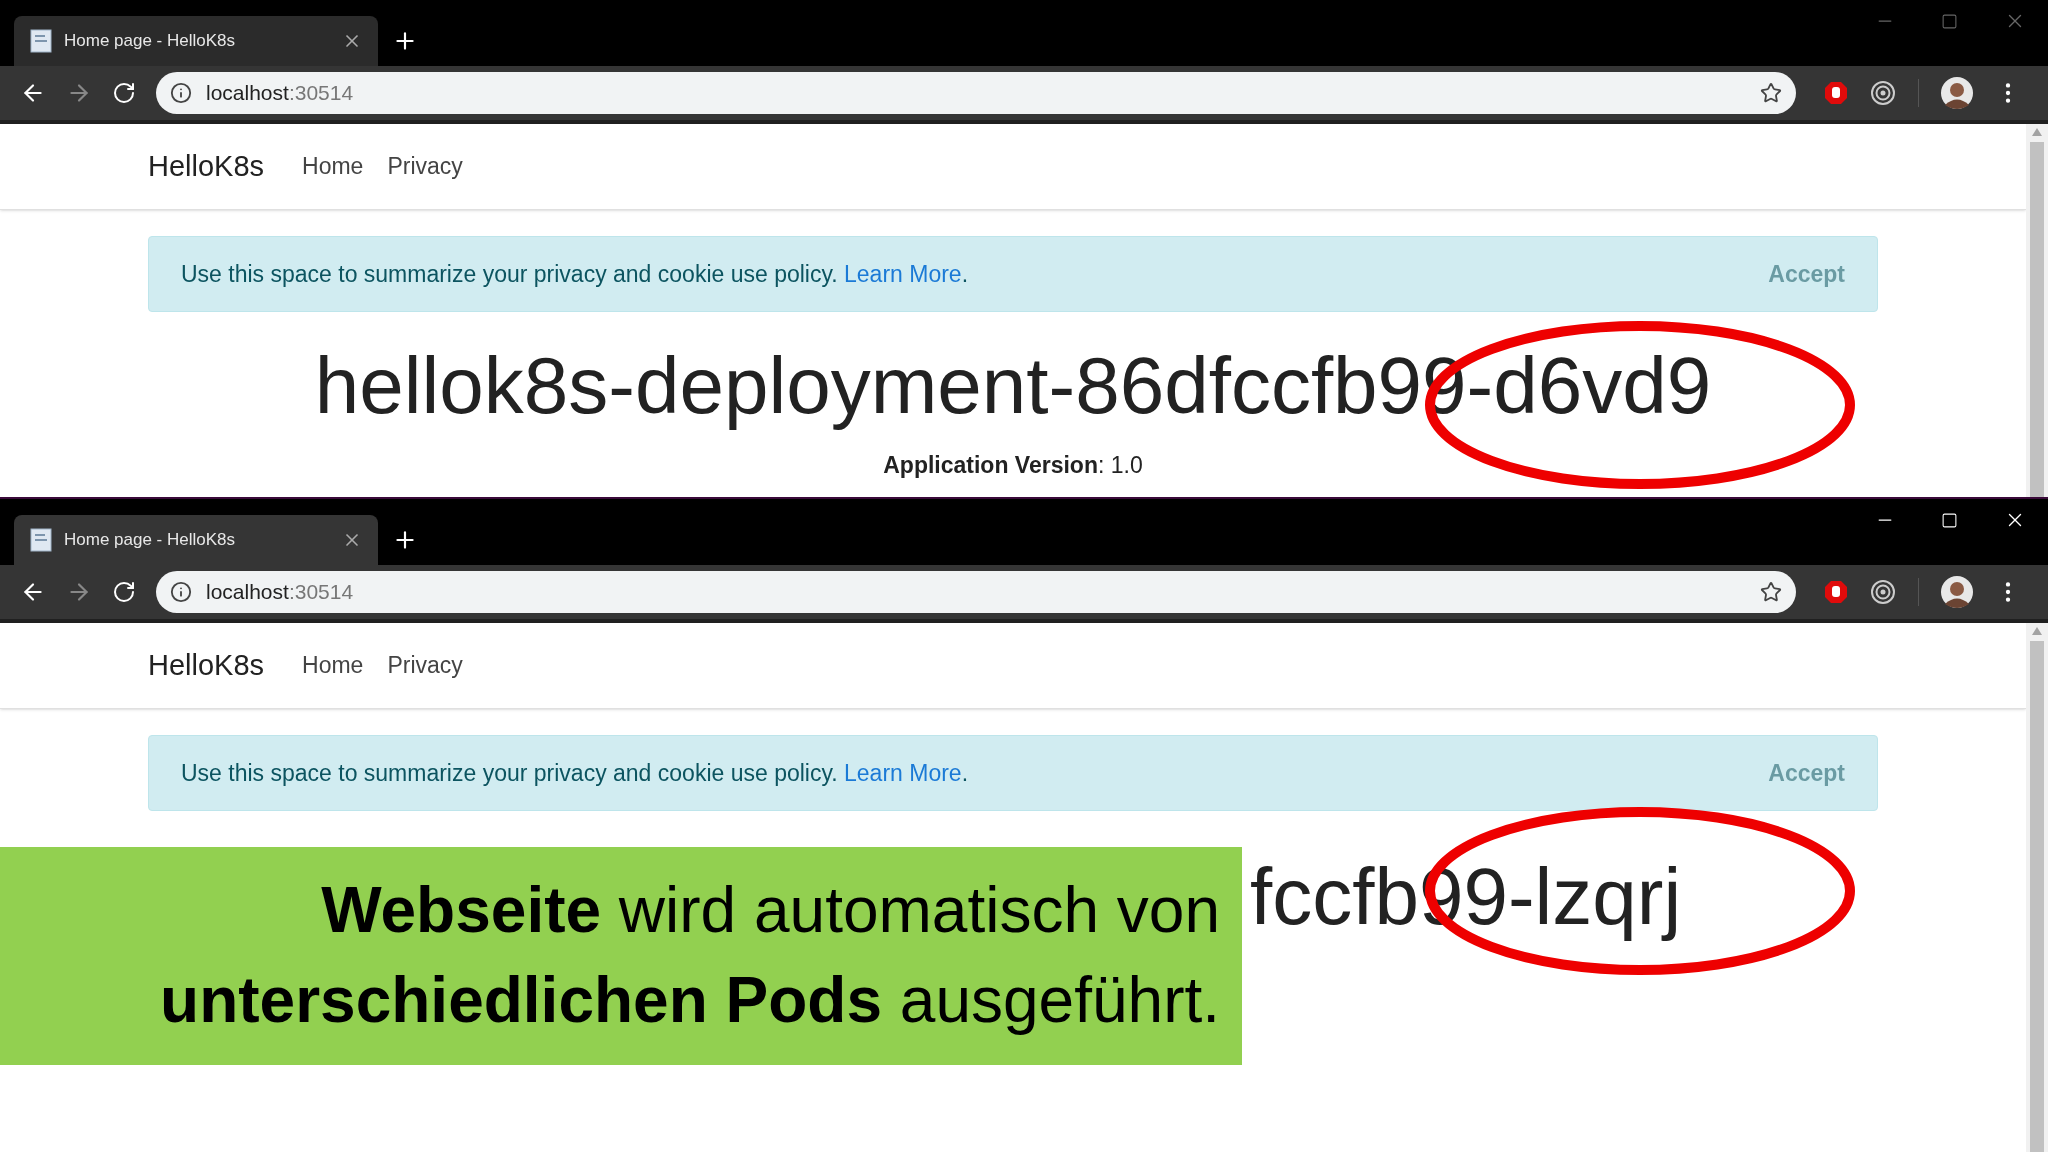 This screenshot has height=1152, width=2048. What do you see at coordinates (1013, 465) in the screenshot?
I see `version-text: Application Version: 1.0` at bounding box center [1013, 465].